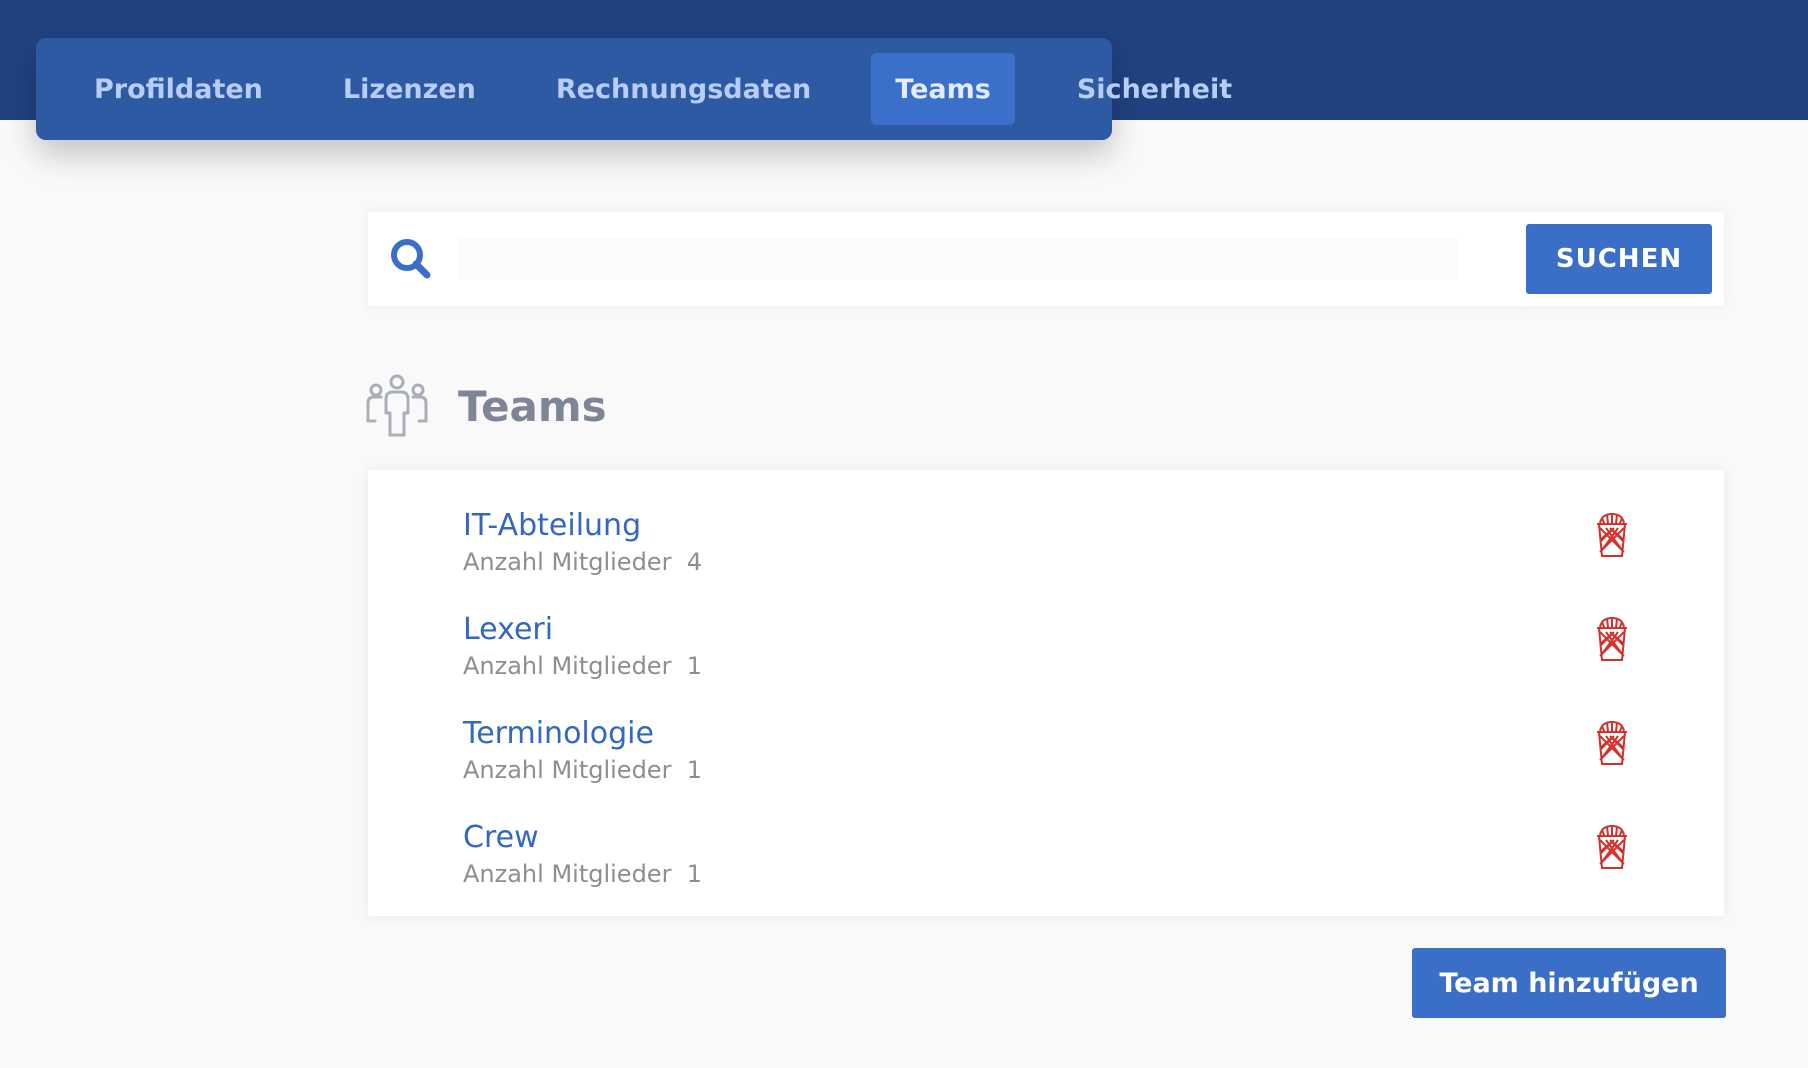 This screenshot has width=1808, height=1068. What do you see at coordinates (943, 89) in the screenshot?
I see `tab-teams: Teams` at bounding box center [943, 89].